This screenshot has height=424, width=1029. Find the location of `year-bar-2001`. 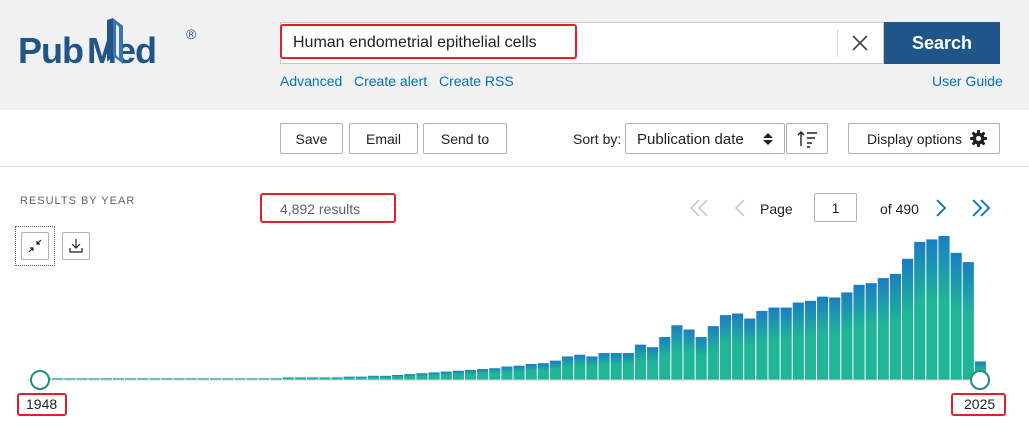

year-bar-2001 is located at coordinates (689, 354).